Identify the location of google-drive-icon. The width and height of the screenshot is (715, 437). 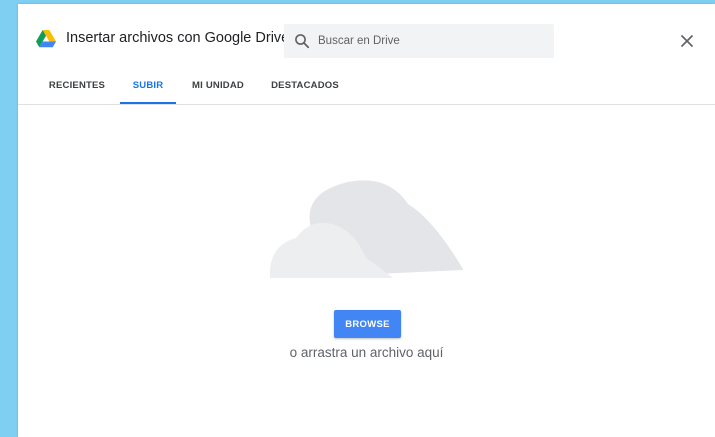
(46, 39).